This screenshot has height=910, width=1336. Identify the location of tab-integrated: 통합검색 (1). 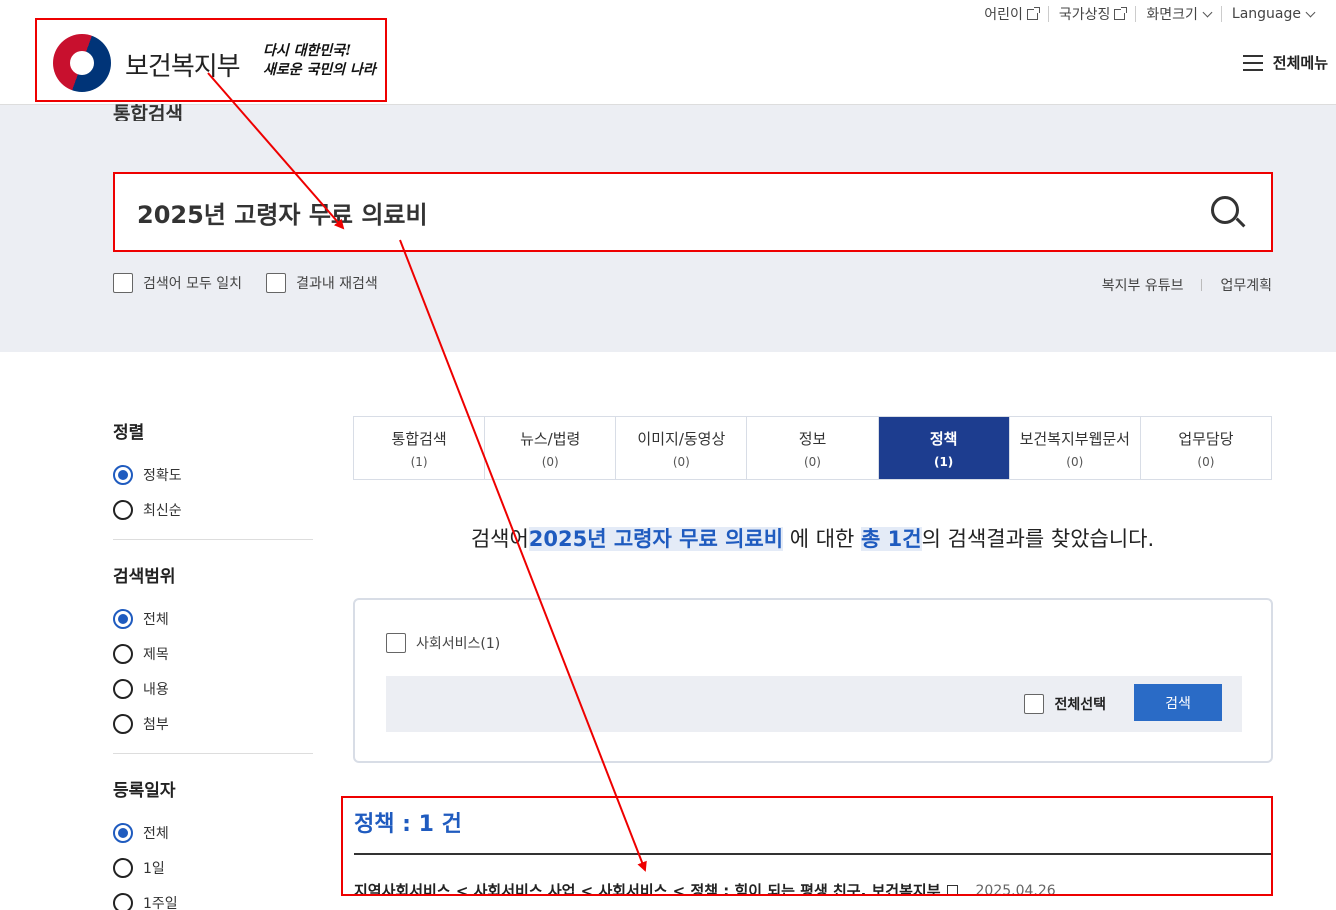
(420, 448).